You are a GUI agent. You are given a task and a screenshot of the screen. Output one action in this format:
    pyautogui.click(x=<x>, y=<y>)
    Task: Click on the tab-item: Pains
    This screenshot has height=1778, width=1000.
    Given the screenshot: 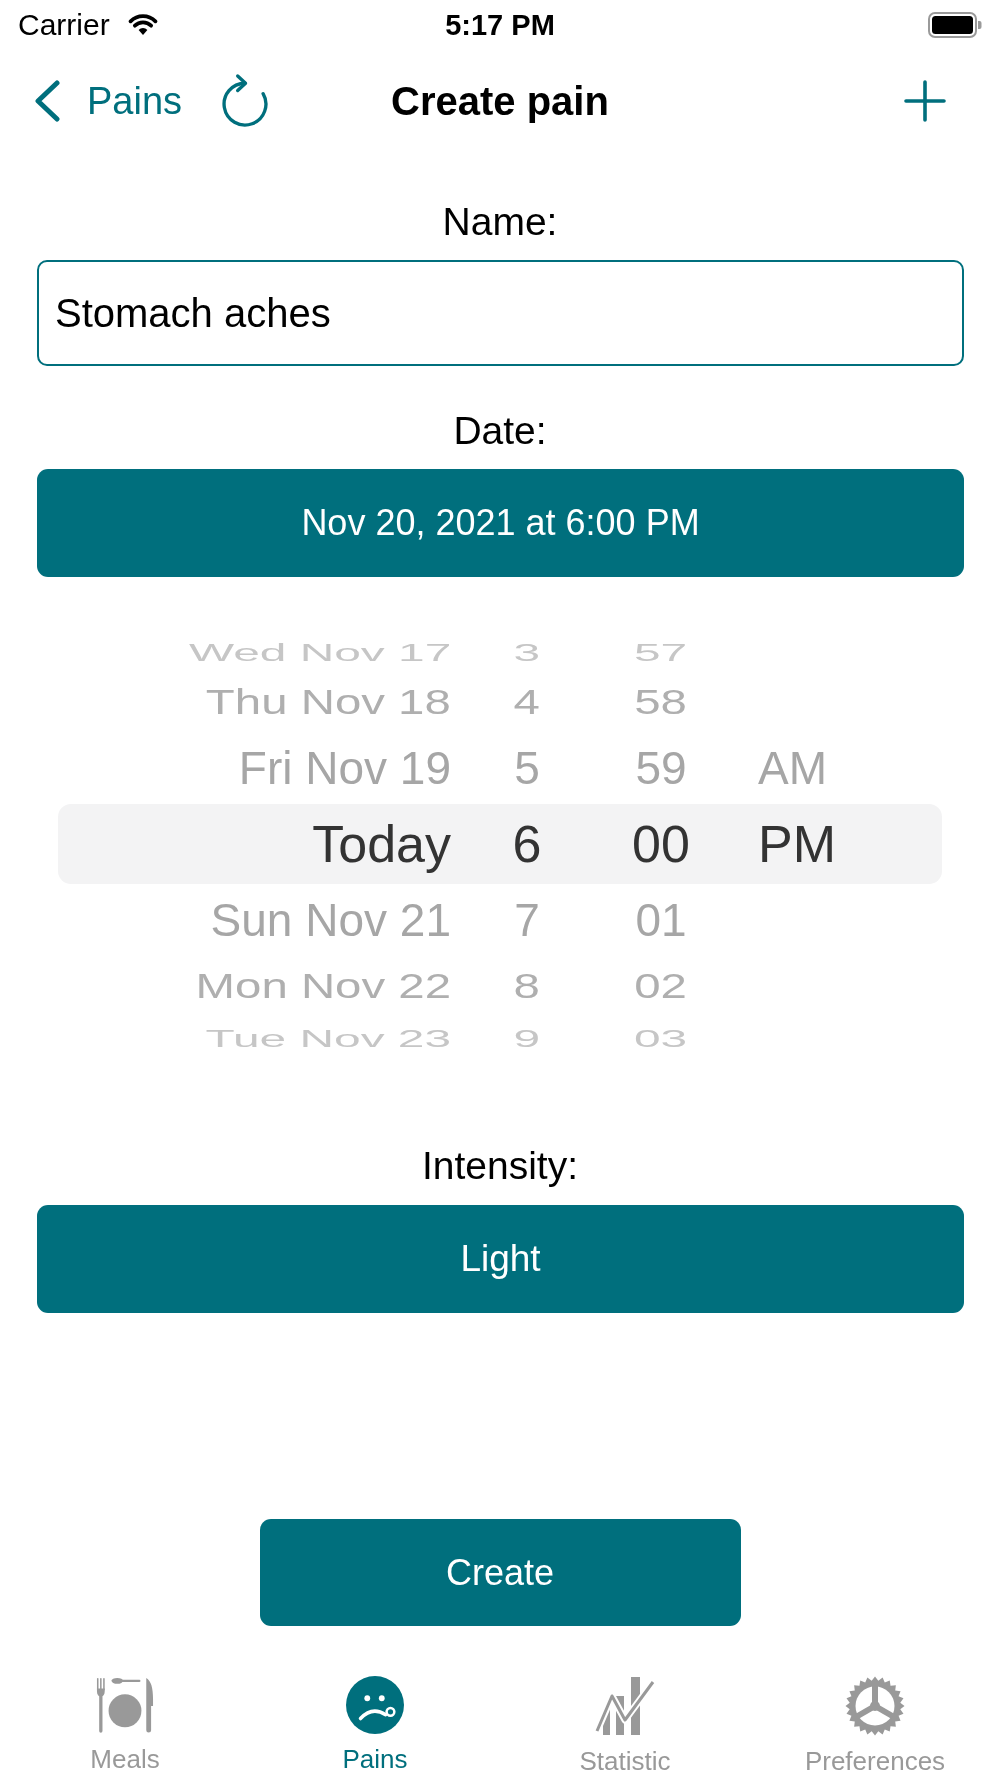 What is the action you would take?
    pyautogui.click(x=375, y=1725)
    